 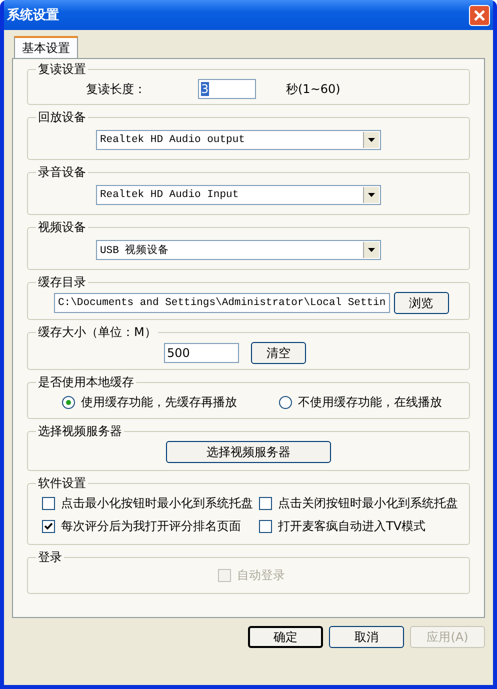 What do you see at coordinates (421, 303) in the screenshot?
I see `browse-button: 浏览` at bounding box center [421, 303].